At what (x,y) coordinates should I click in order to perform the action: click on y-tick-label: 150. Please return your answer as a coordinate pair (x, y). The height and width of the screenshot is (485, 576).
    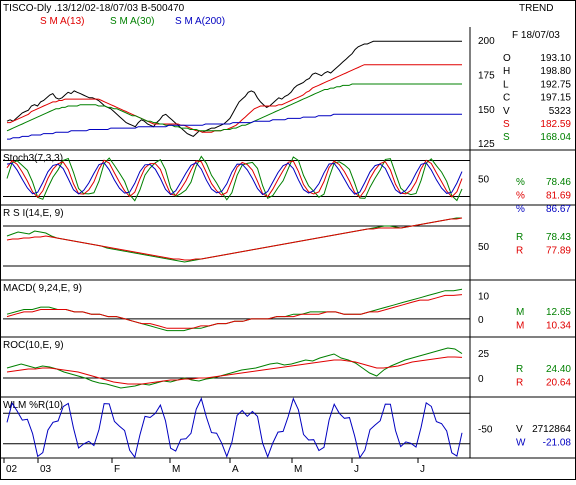
    Looking at the image, I should click on (486, 110).